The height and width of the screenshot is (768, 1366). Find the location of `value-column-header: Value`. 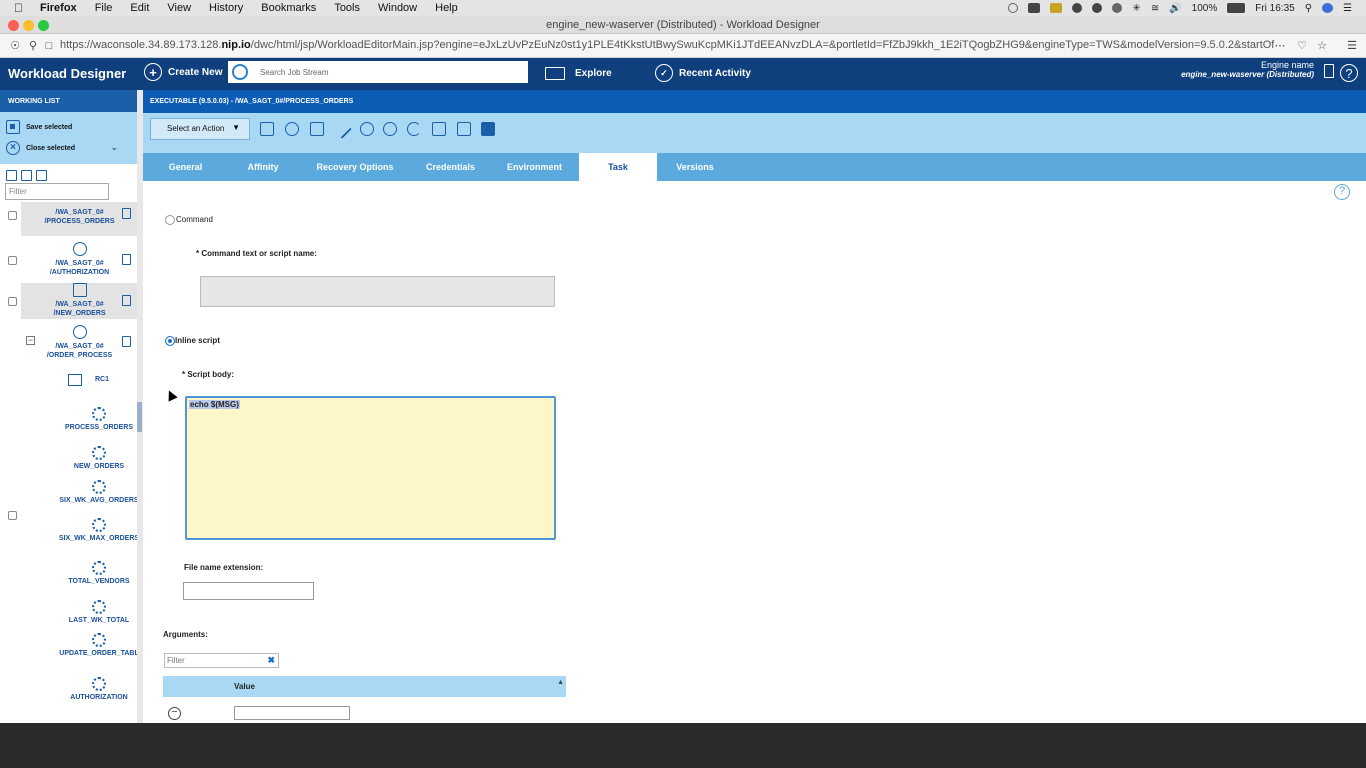

value-column-header: Value is located at coordinates (244, 686).